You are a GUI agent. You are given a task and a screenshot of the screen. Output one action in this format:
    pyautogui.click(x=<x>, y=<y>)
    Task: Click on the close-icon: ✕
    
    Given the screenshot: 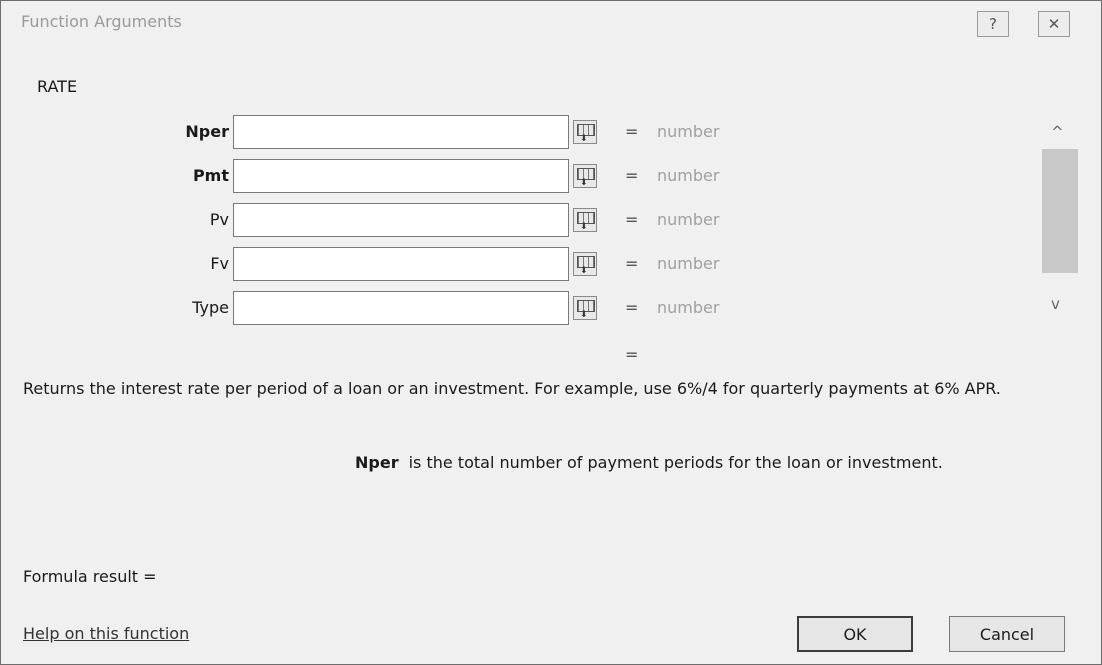 What is the action you would take?
    pyautogui.click(x=1054, y=24)
    